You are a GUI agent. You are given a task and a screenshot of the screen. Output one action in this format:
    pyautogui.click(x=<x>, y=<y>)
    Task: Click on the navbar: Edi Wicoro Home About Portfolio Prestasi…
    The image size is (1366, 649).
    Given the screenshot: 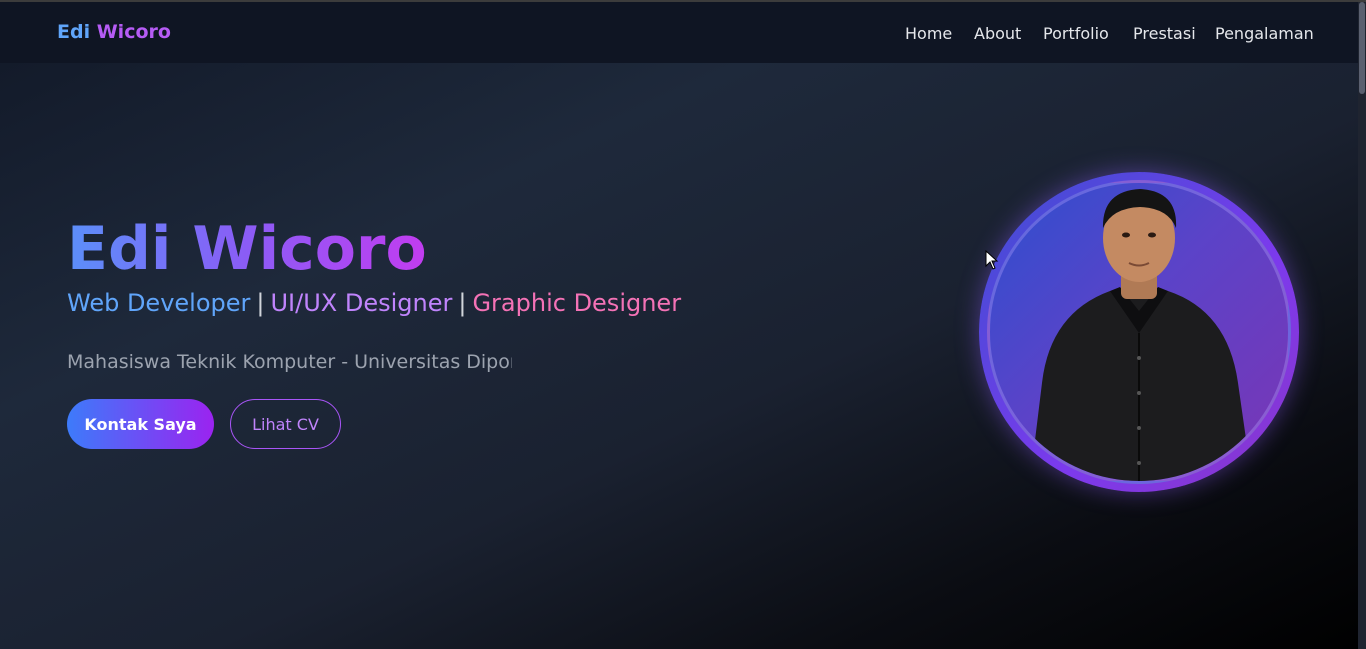 What is the action you would take?
    pyautogui.click(x=679, y=32)
    